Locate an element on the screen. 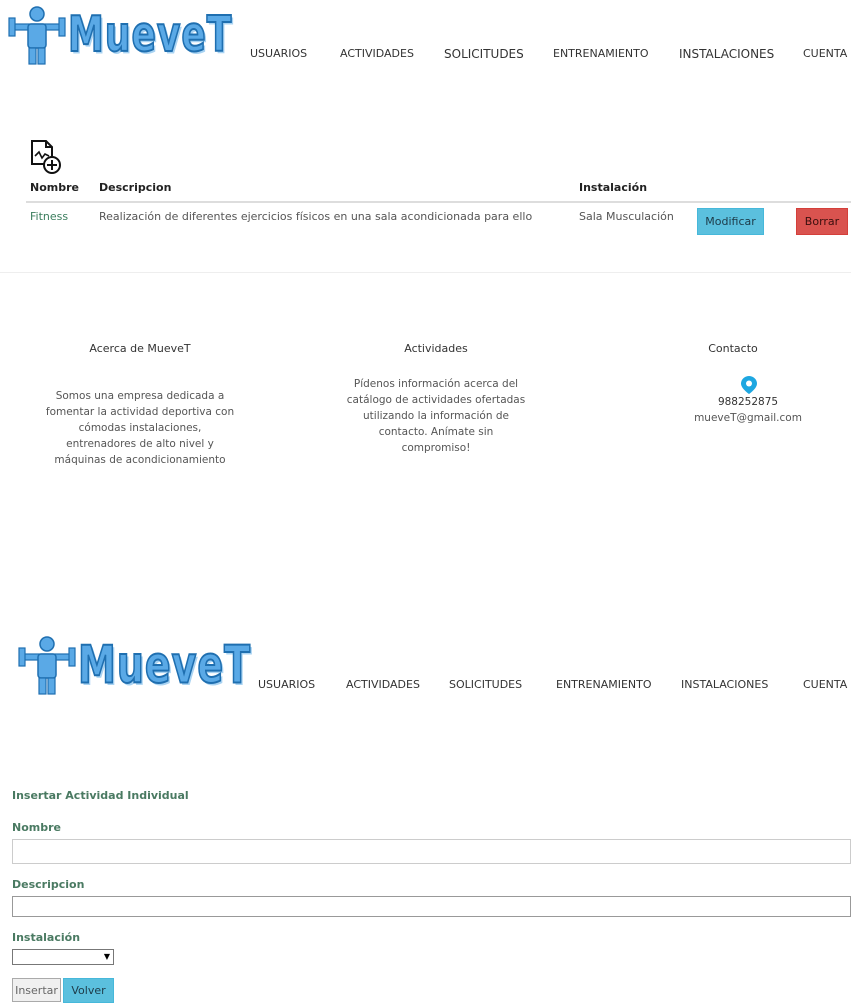 The image size is (851, 1006). descripcion-label: Descripcion is located at coordinates (48, 884).